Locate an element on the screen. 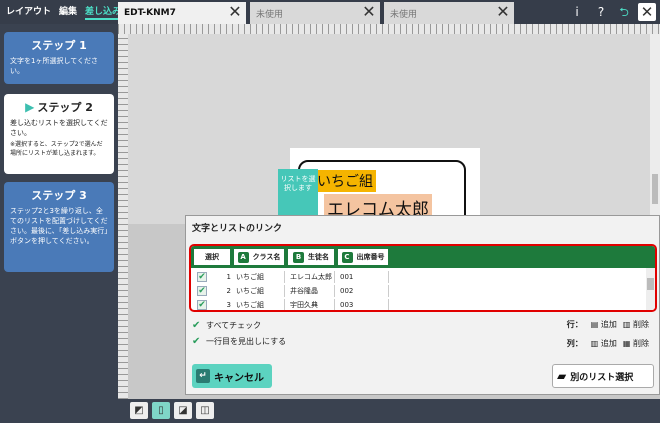 This screenshot has height=423, width=660. folder-icon: ▰ is located at coordinates (562, 376).